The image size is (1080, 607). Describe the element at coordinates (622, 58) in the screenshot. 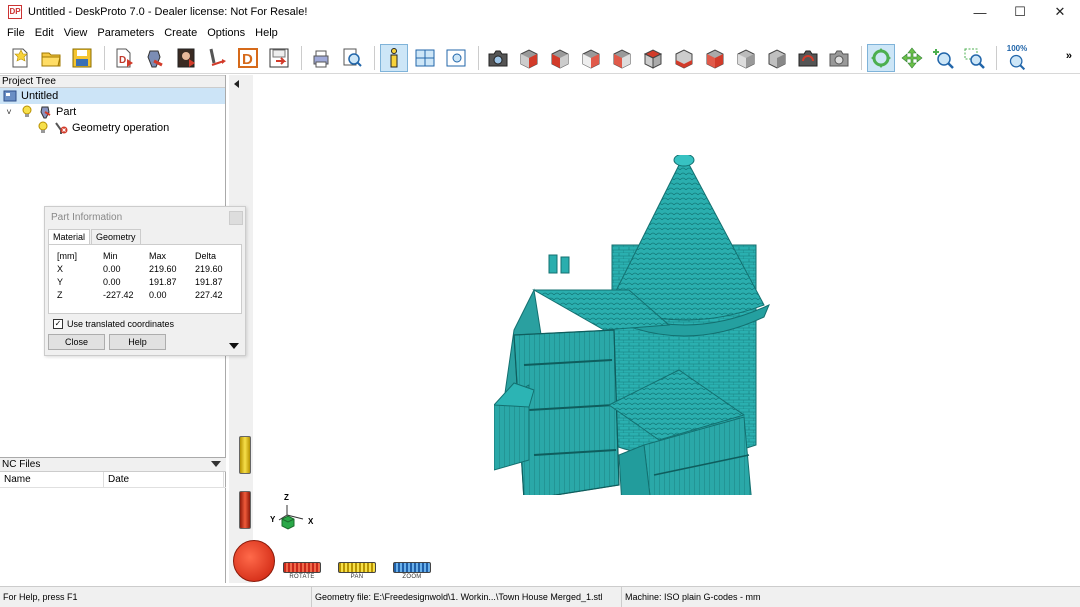

I see `view-left-button` at that location.